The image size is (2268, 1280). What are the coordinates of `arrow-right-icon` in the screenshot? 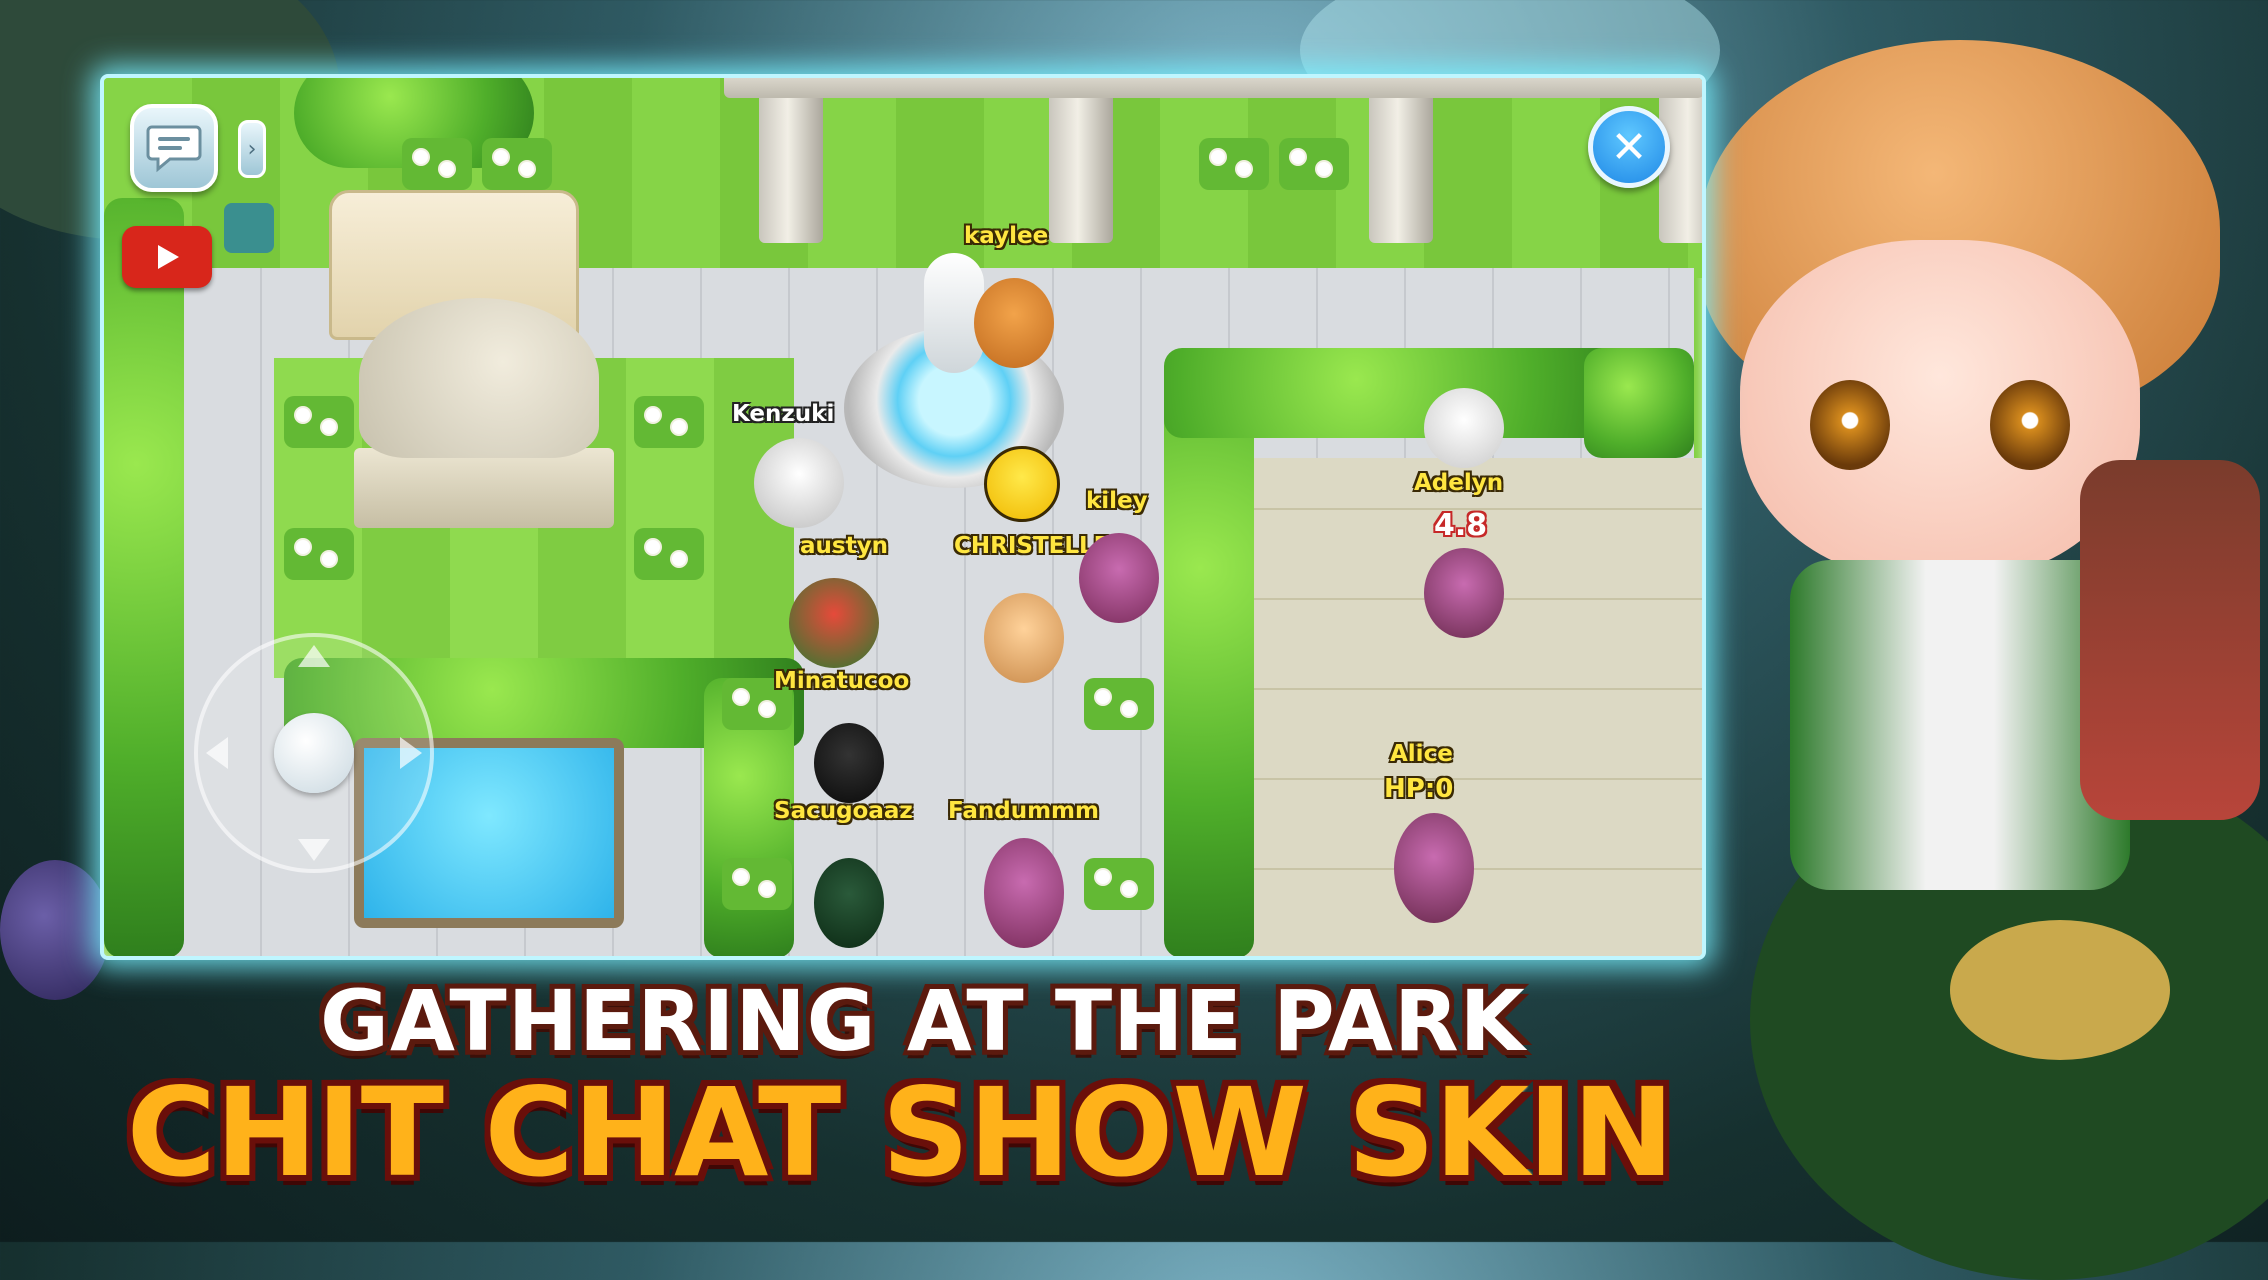 It's located at (411, 753).